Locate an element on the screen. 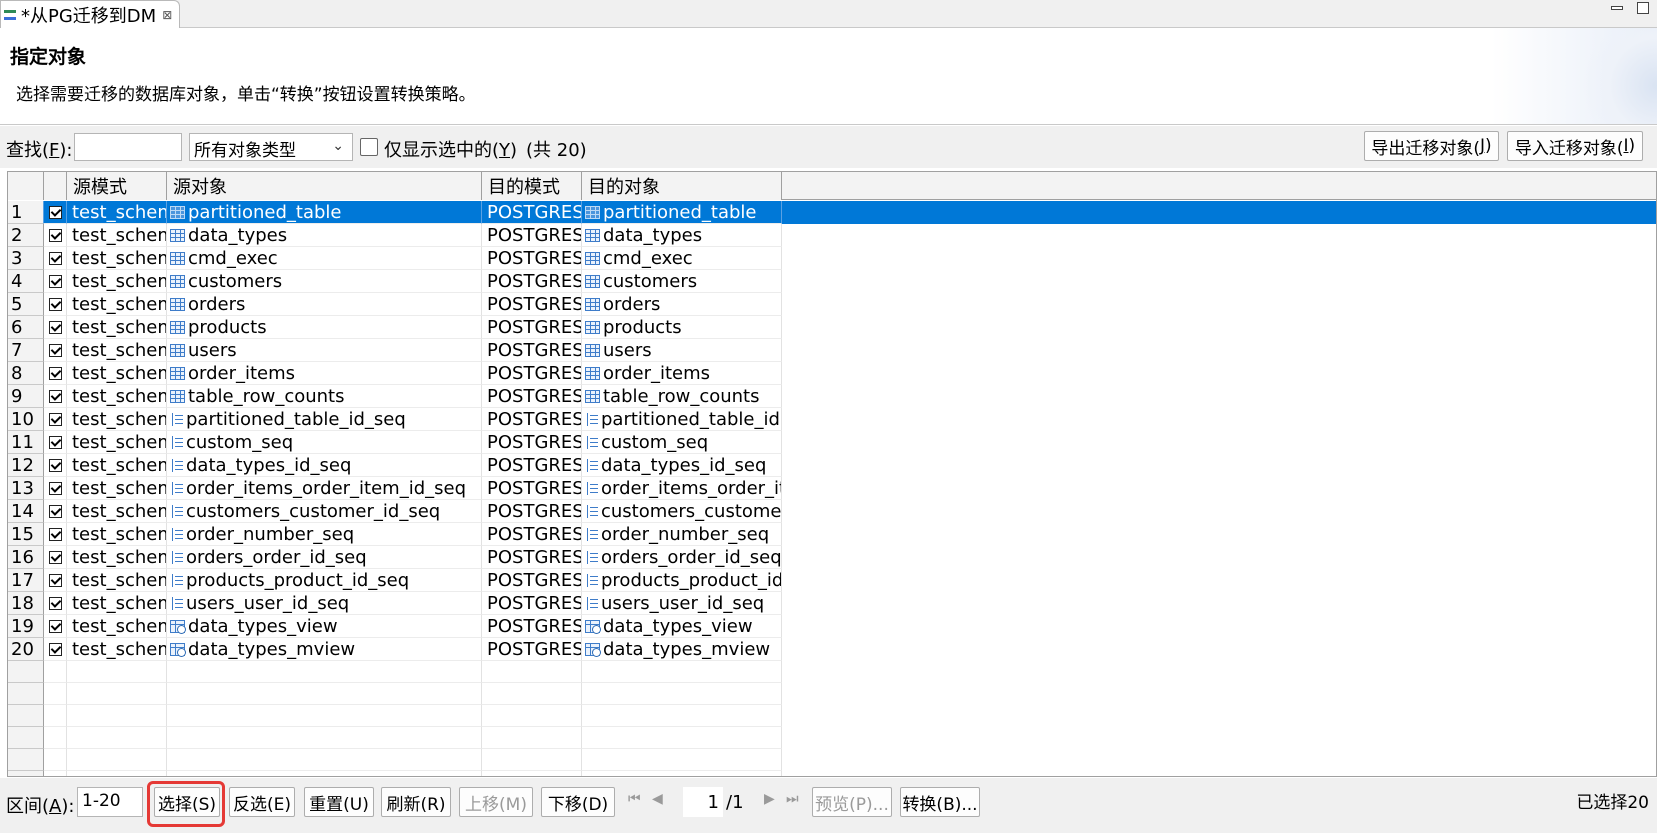 The width and height of the screenshot is (1657, 833). row-number: 18 is located at coordinates (26, 603).